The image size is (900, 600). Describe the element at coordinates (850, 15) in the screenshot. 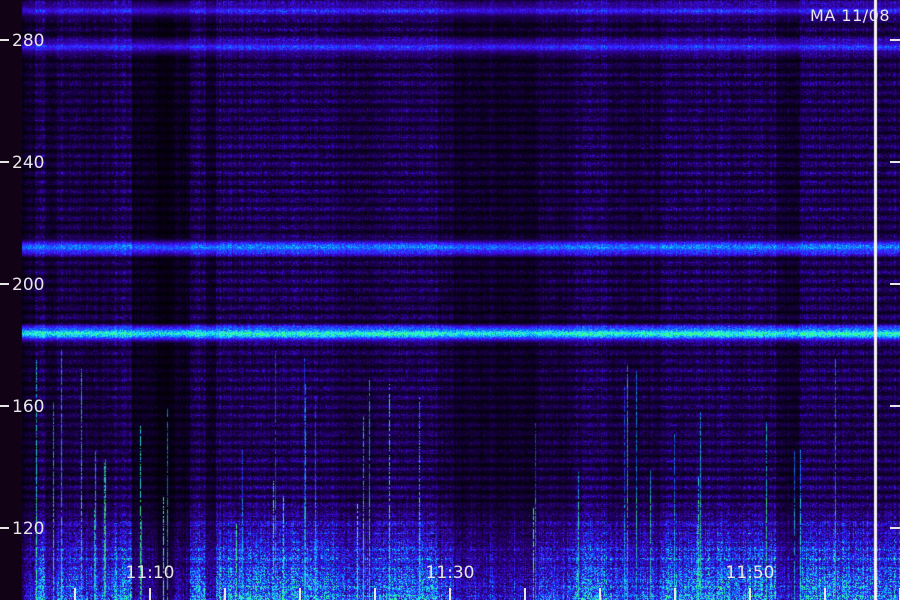

I see `date-stamp: MA 11/08` at that location.